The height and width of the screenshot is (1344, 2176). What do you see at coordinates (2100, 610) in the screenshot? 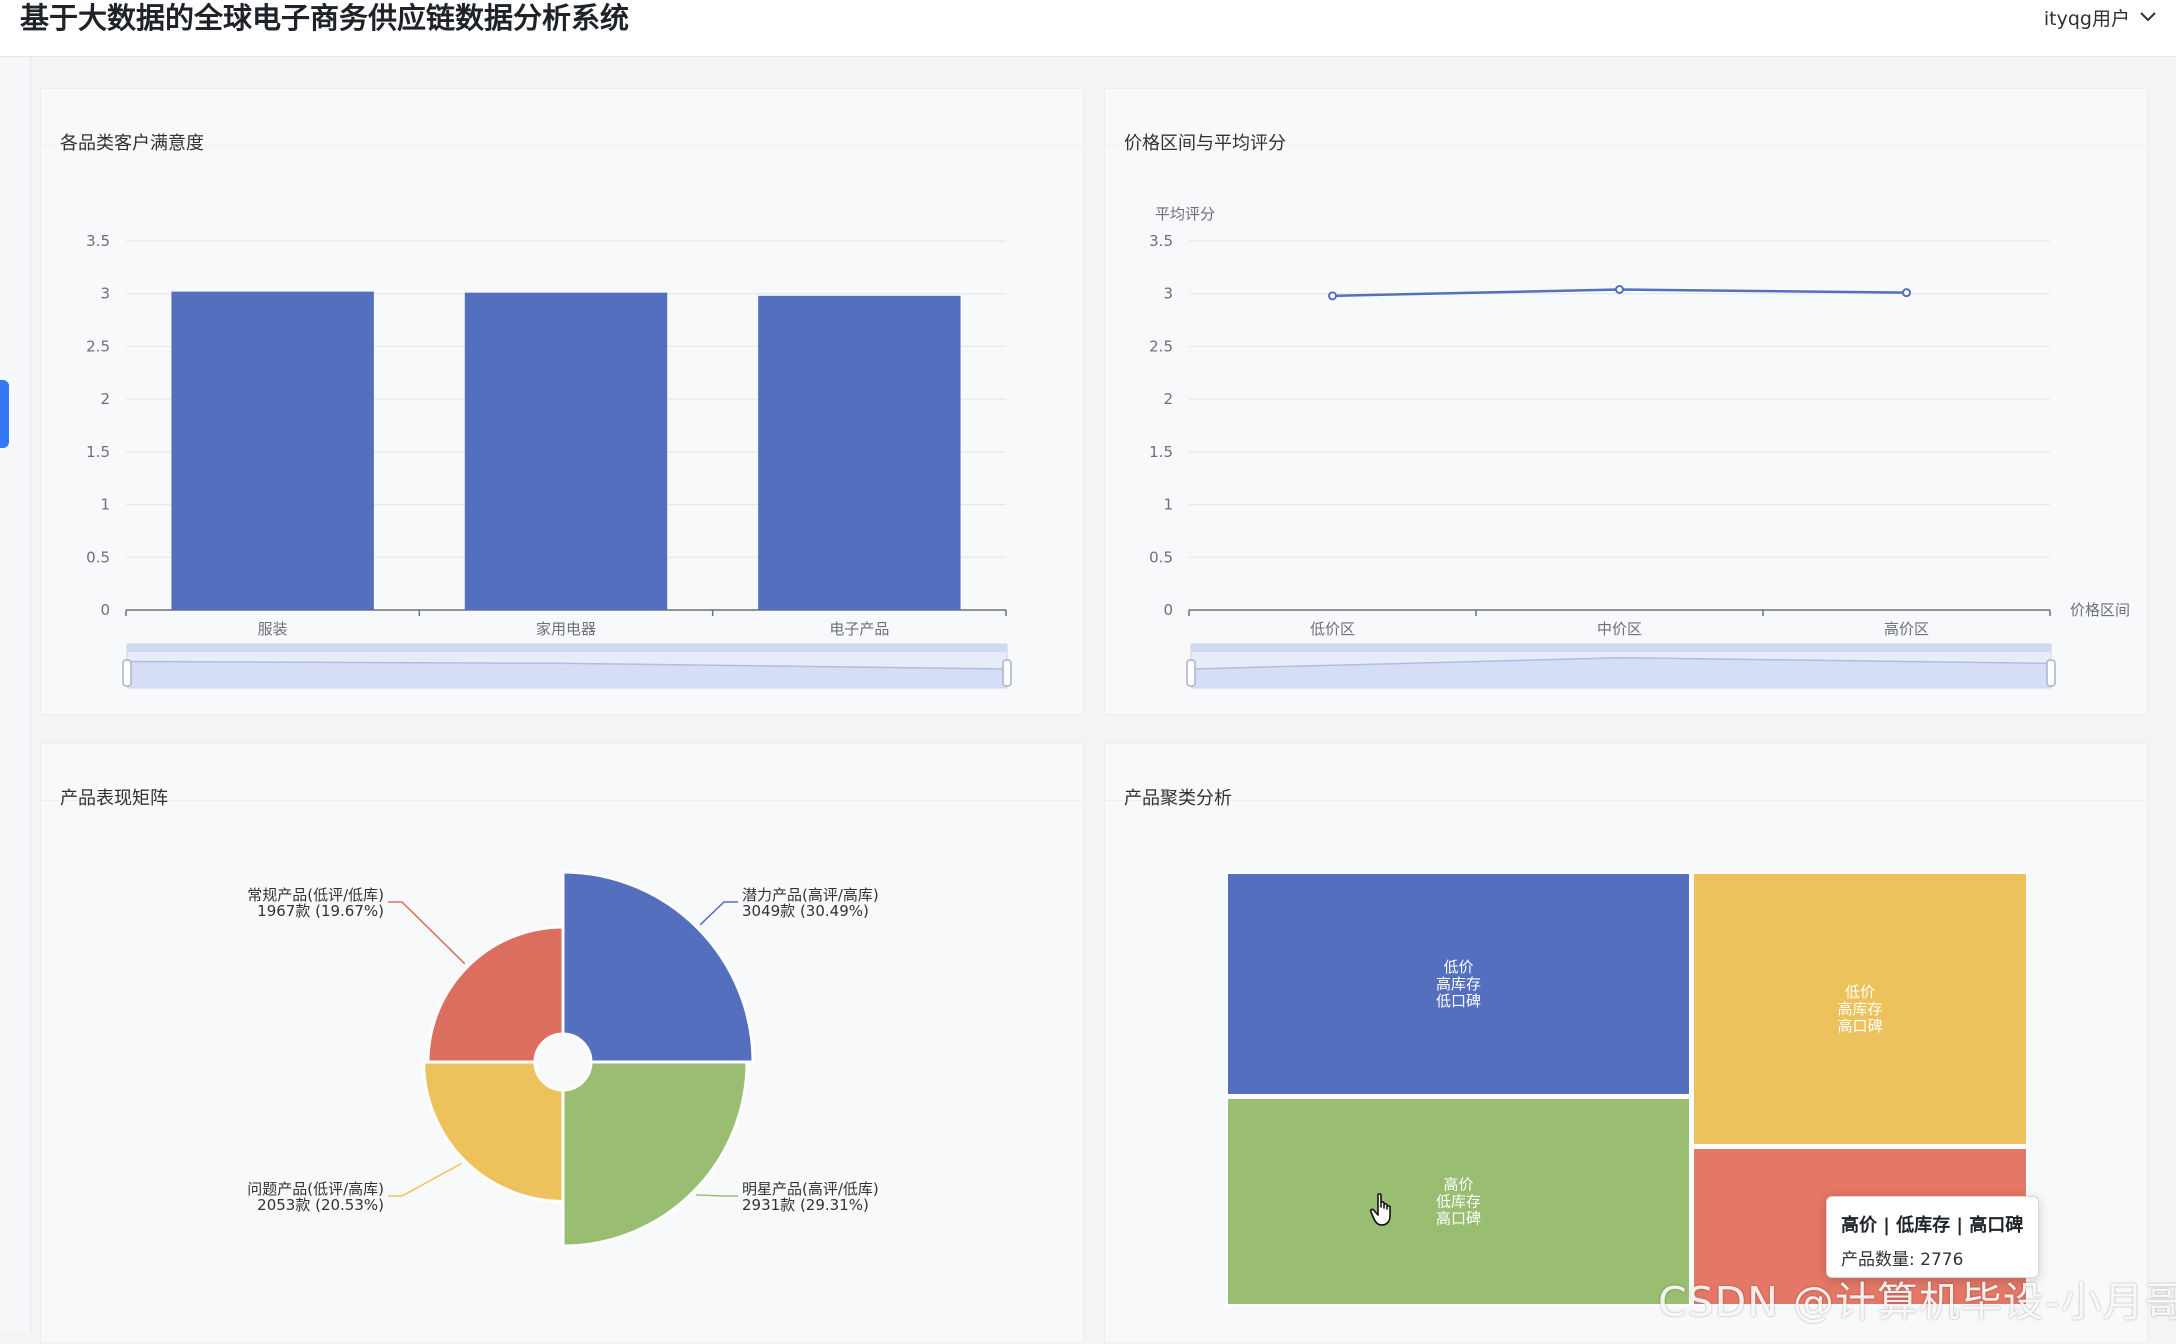
I see `x-axis-label: 价格区间` at bounding box center [2100, 610].